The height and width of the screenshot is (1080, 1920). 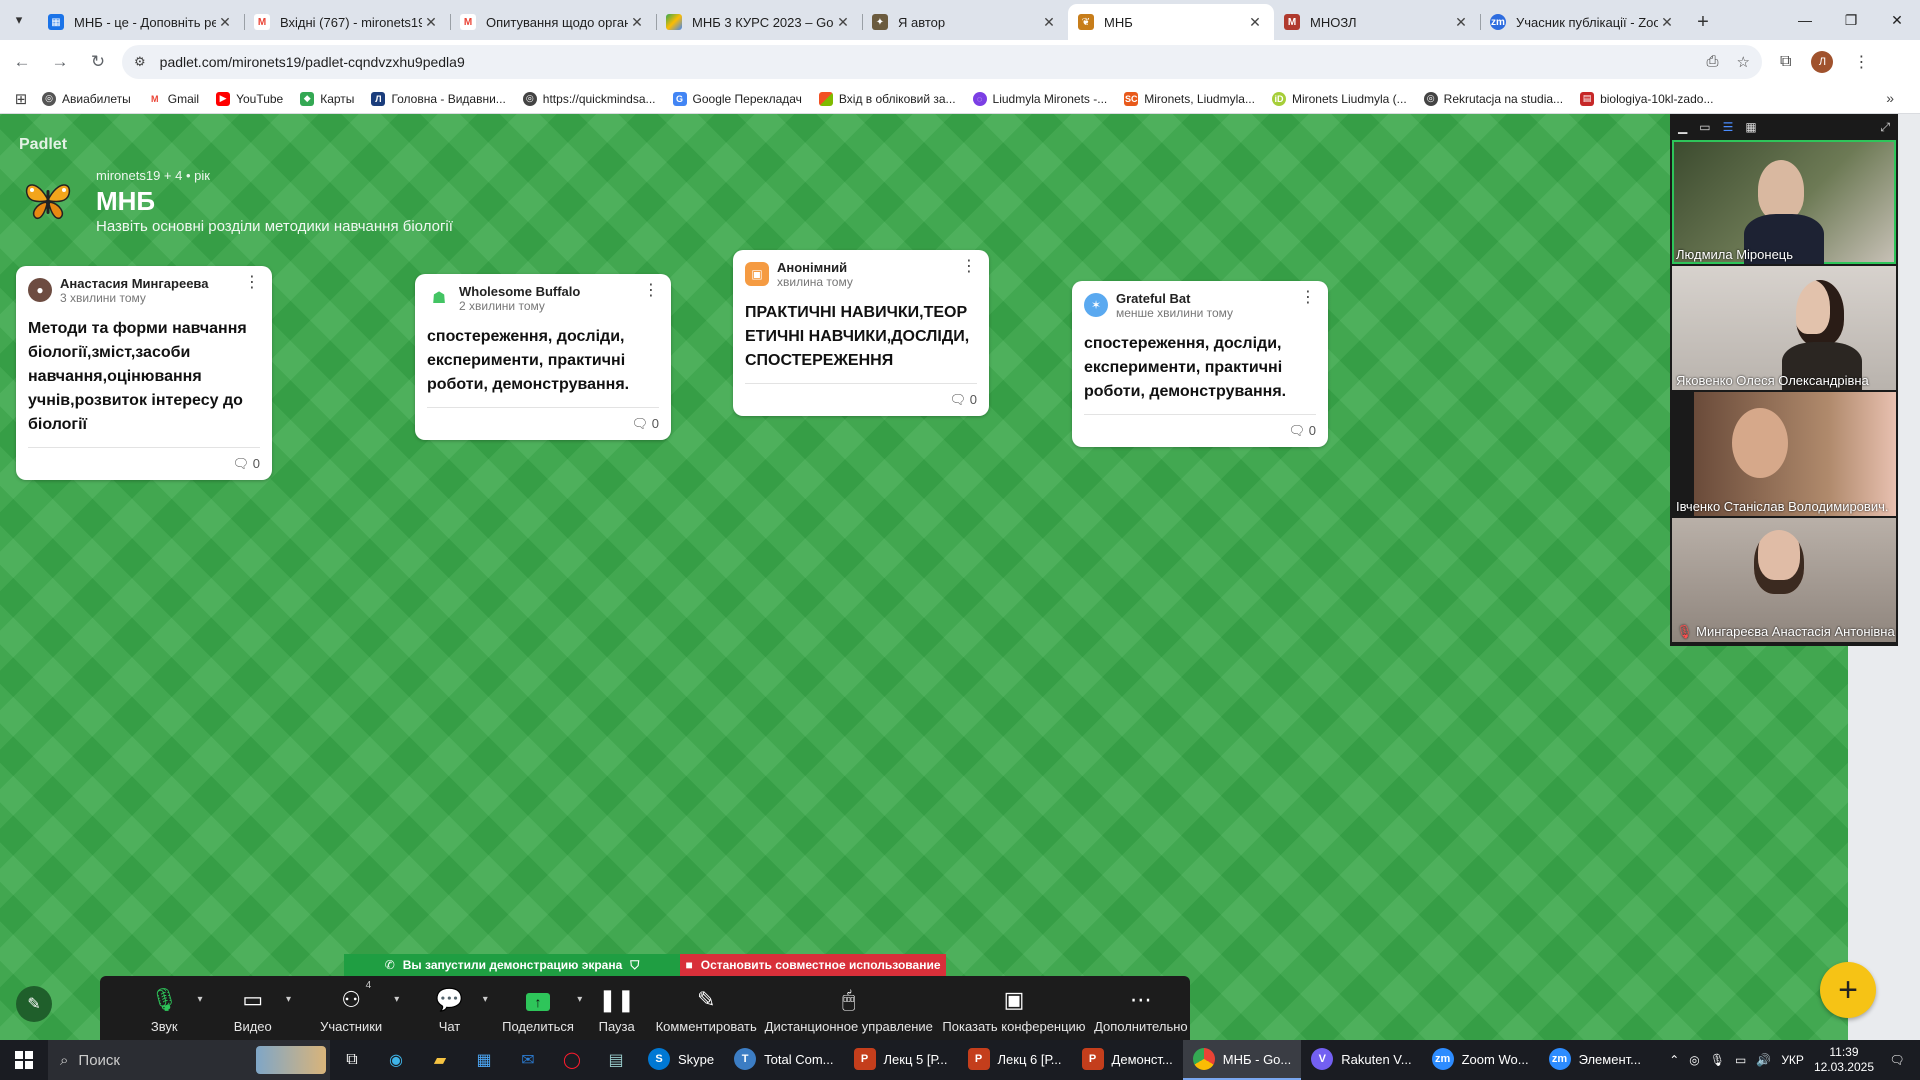 I want to click on calculator-icon: ▤, so click(x=616, y=1060).